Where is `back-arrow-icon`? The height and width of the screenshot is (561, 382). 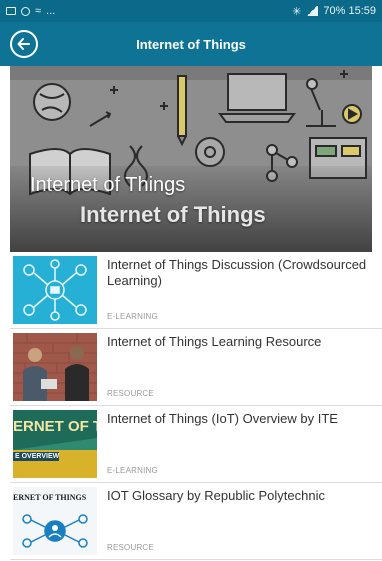
back-arrow-icon is located at coordinates (23, 44).